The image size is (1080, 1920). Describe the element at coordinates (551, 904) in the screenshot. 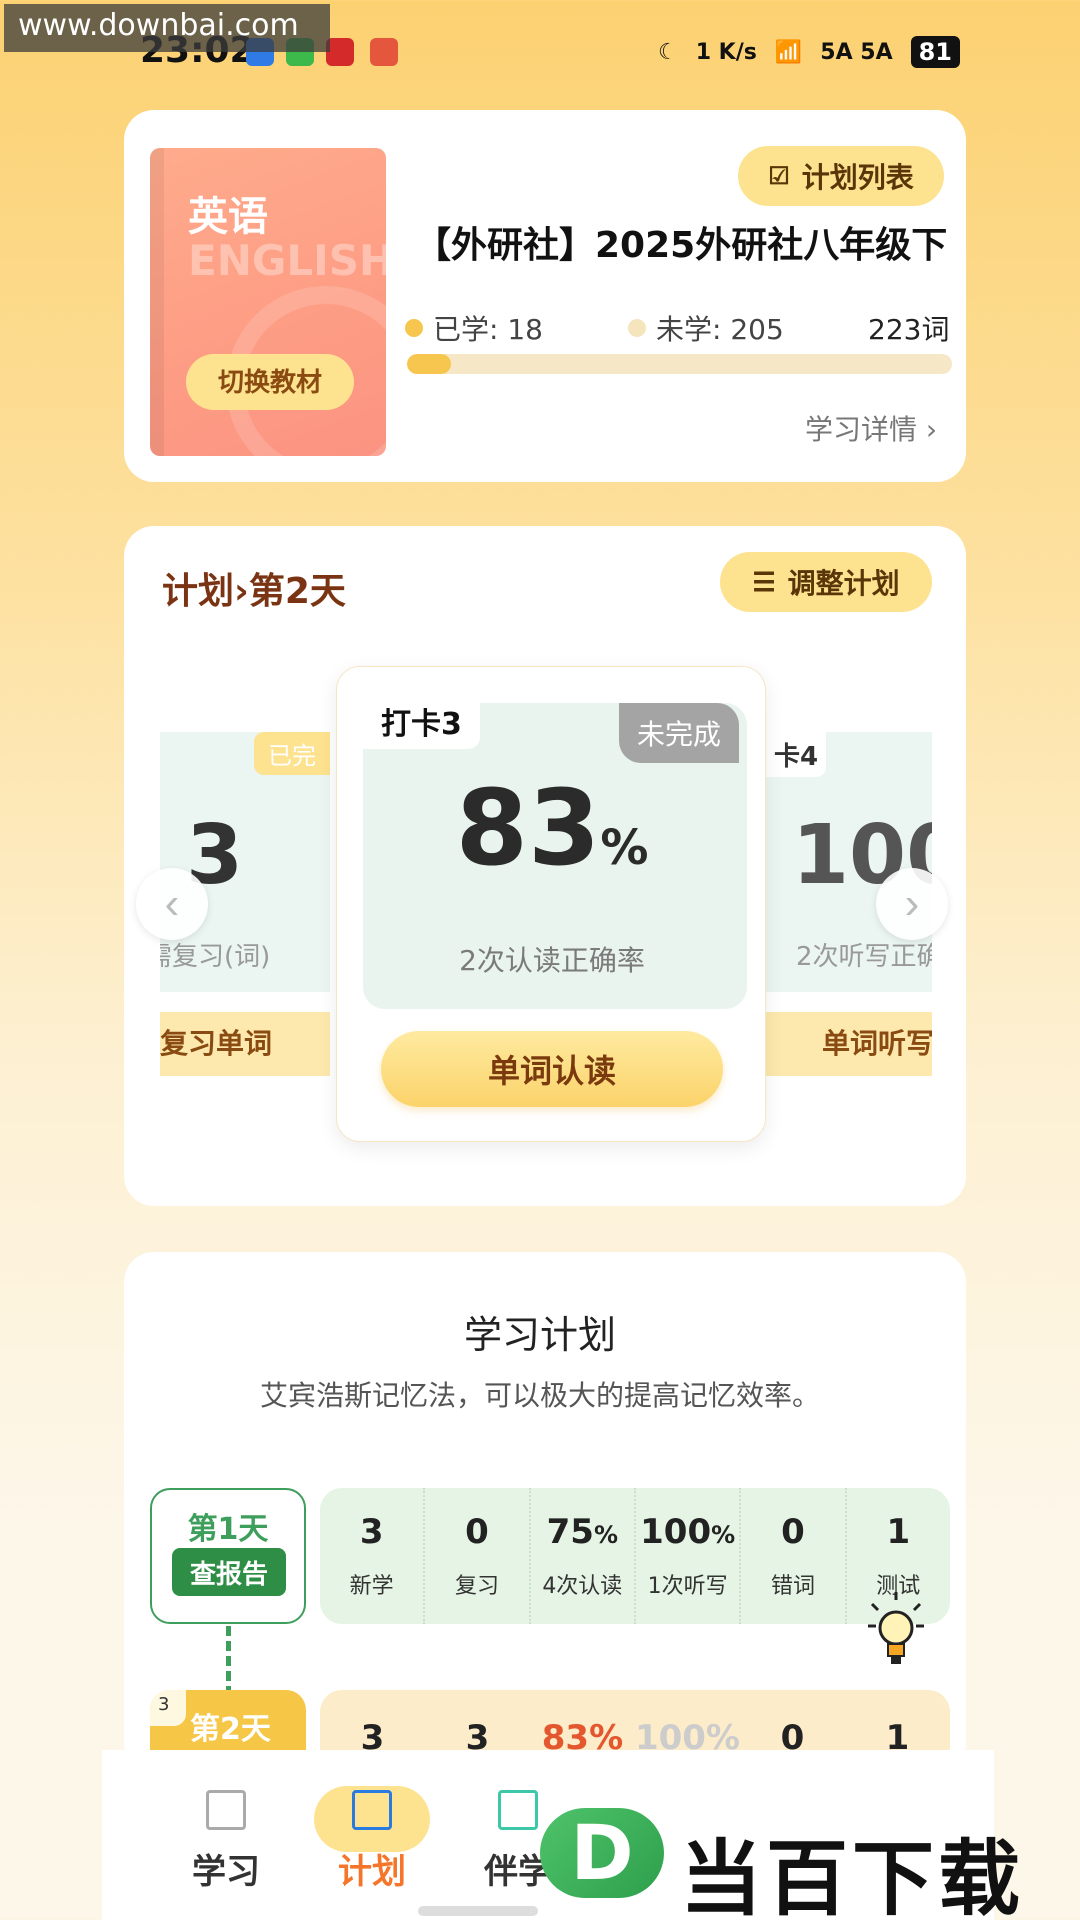

I see `checkin-card-3: 打卡3 未完成 83% 2次认读正确率 单词认读` at that location.